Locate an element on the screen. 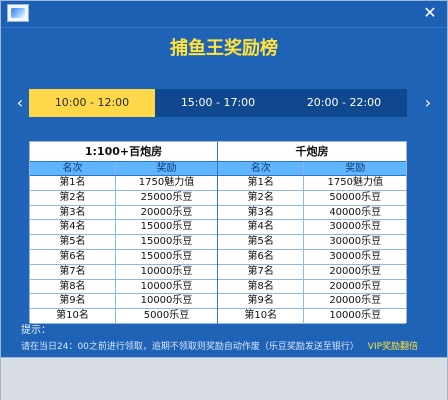 This screenshot has width=448, height=400. reward-cell: 5000乐豆 is located at coordinates (166, 316).